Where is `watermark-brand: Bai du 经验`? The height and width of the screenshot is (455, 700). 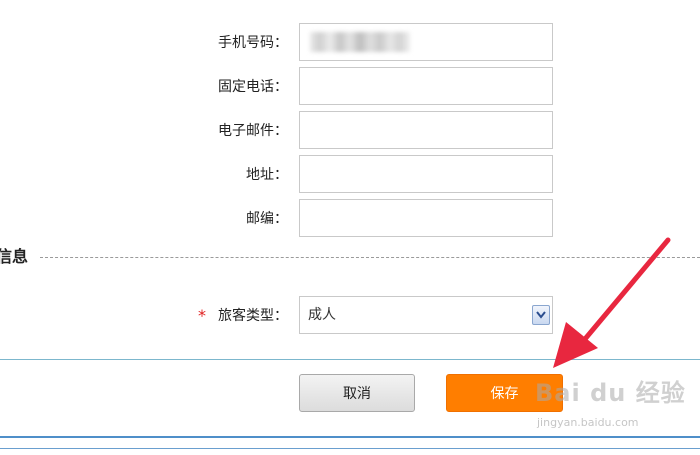 watermark-brand: Bai du 经验 is located at coordinates (610, 393).